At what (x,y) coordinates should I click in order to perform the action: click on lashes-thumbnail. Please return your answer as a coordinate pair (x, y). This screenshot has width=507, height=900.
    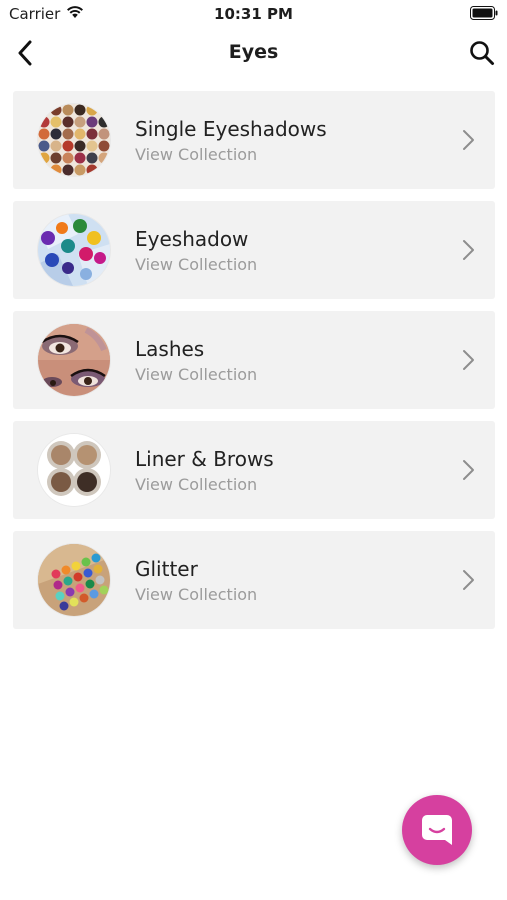
    Looking at the image, I should click on (74, 360).